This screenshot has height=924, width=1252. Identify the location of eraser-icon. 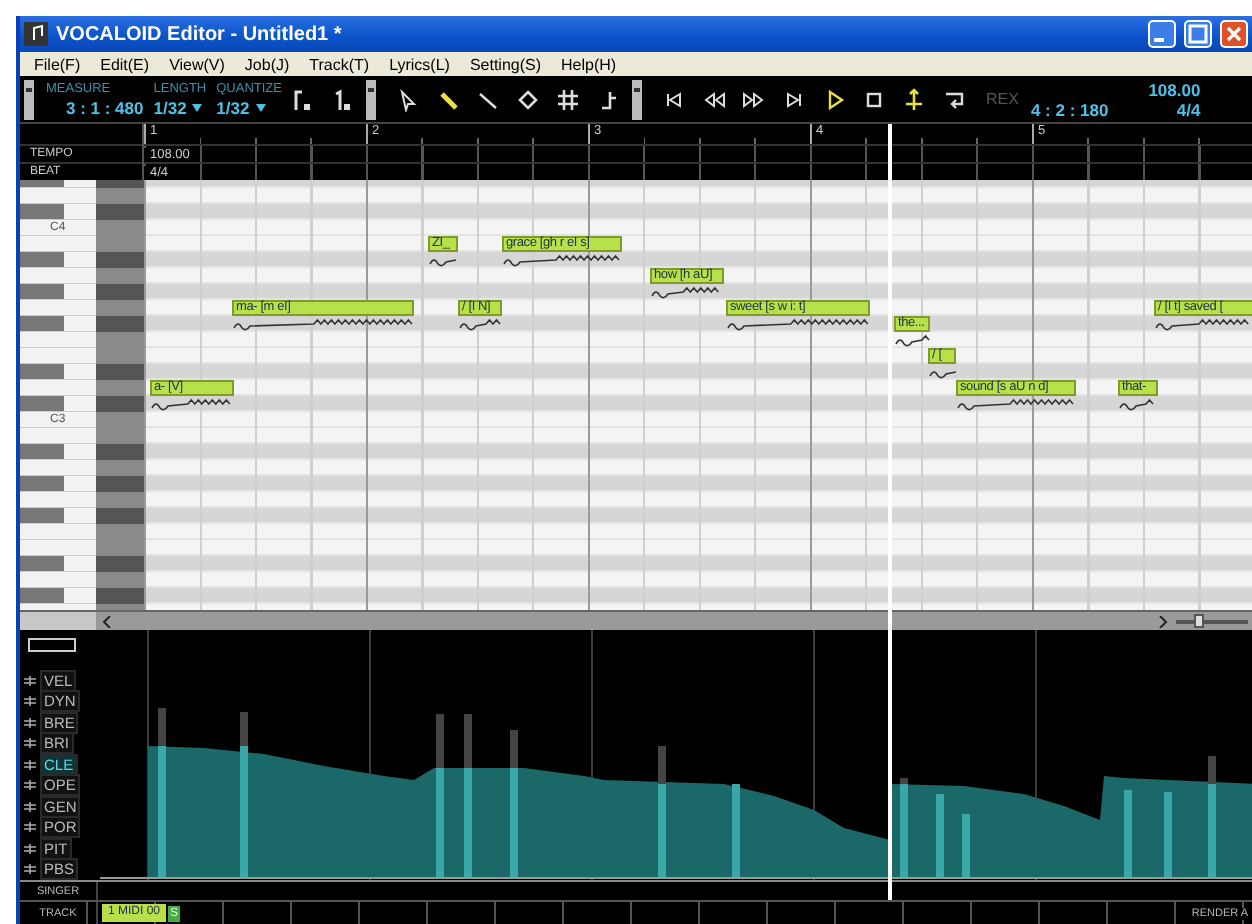
(528, 99).